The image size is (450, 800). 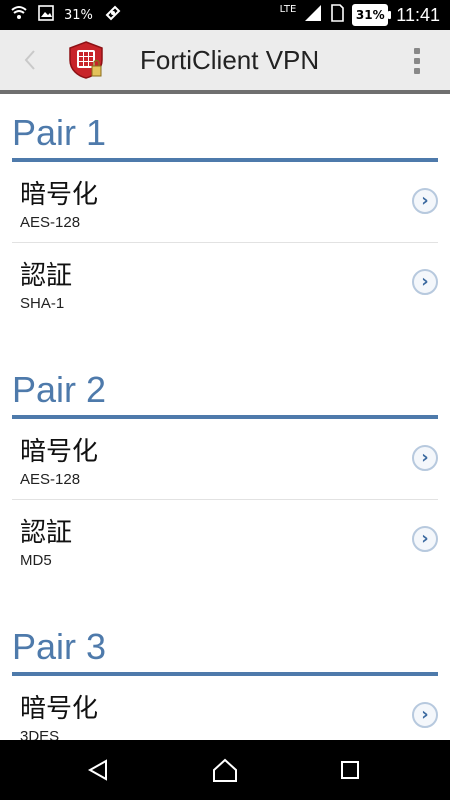 I want to click on status-left: 31%, so click(x=66, y=15).